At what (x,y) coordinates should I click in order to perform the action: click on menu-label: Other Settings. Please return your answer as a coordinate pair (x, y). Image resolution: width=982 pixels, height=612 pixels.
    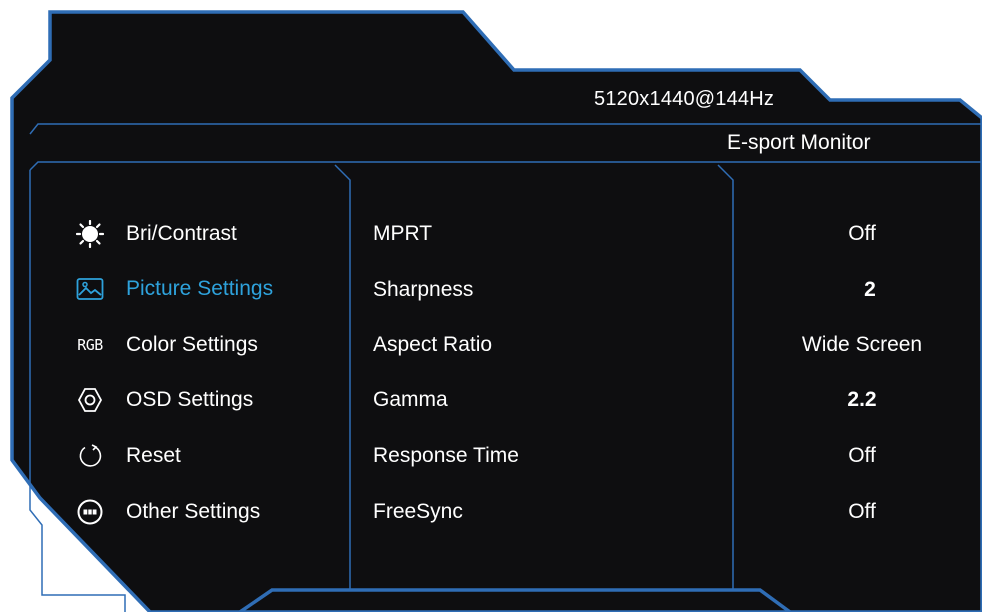
    Looking at the image, I should click on (193, 511).